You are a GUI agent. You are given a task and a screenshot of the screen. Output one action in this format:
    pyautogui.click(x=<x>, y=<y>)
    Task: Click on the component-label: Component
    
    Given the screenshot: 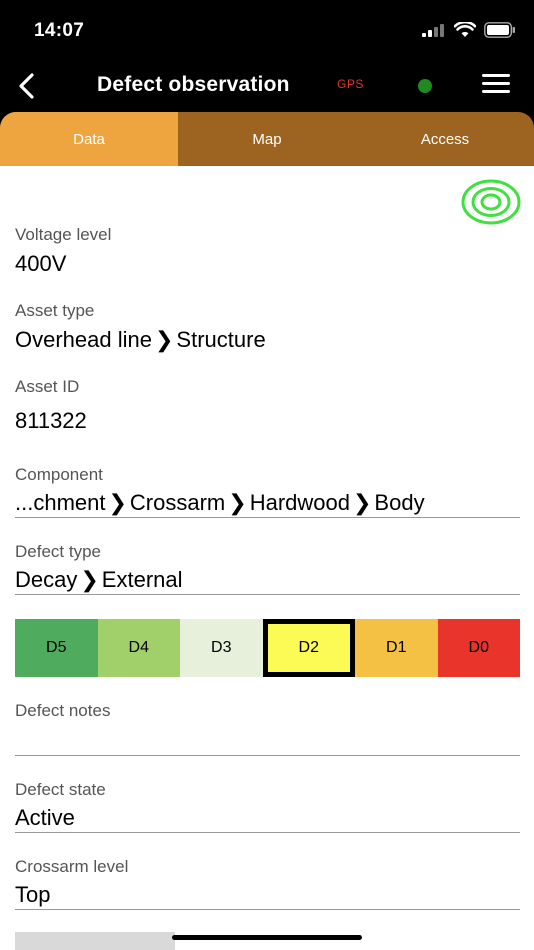 What is the action you would take?
    pyautogui.click(x=59, y=474)
    